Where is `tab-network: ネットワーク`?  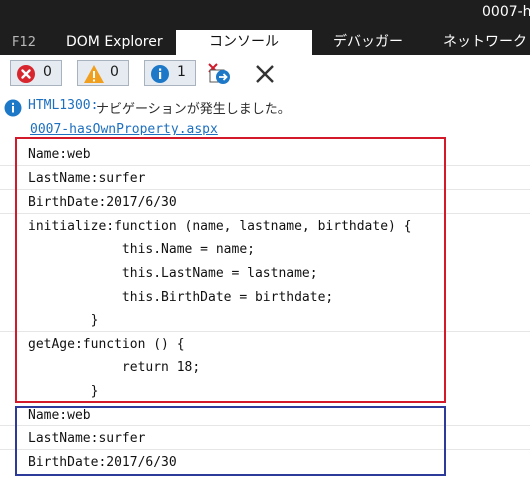 tab-network: ネットワーク is located at coordinates (485, 42).